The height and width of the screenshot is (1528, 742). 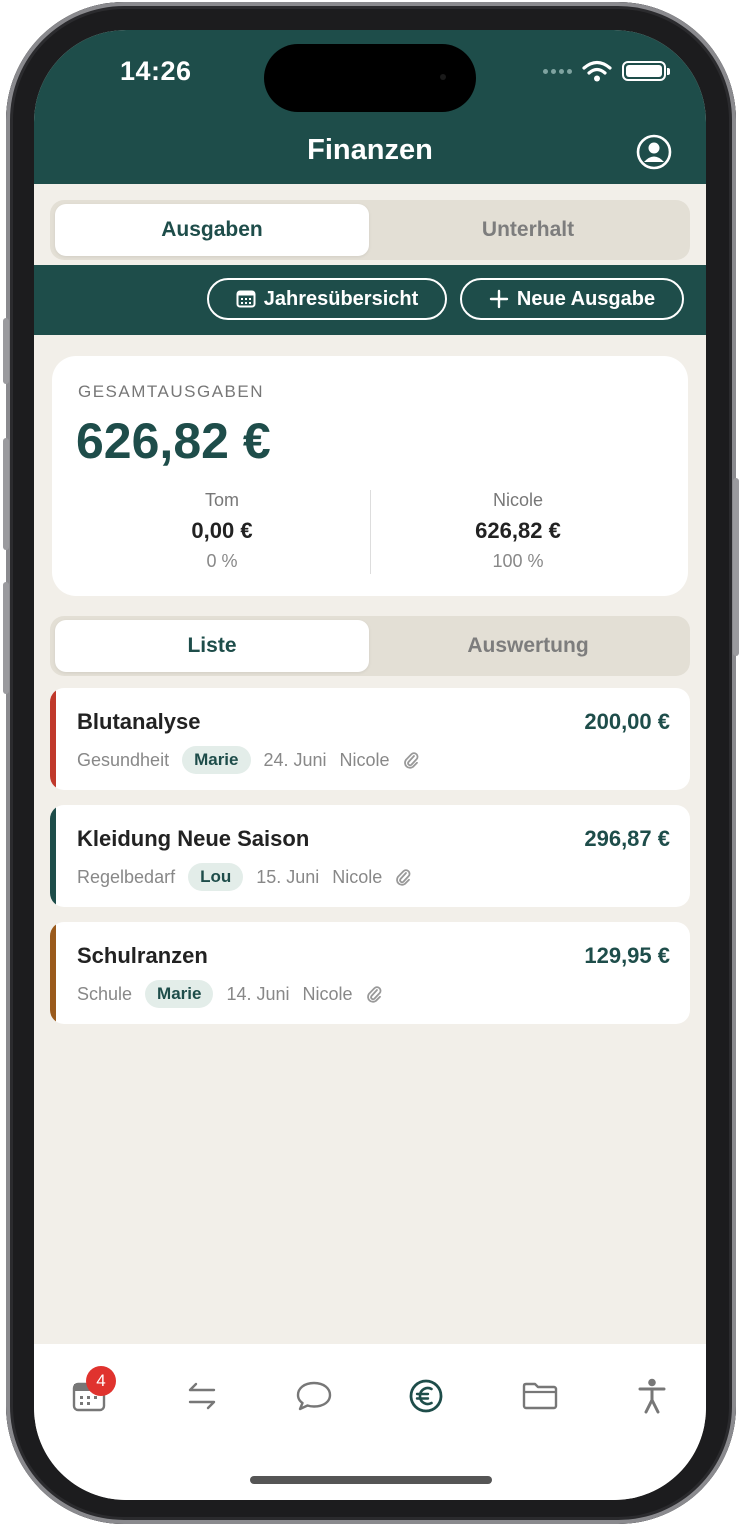 I want to click on tab-ausgaben: Ausgaben, so click(x=212, y=230).